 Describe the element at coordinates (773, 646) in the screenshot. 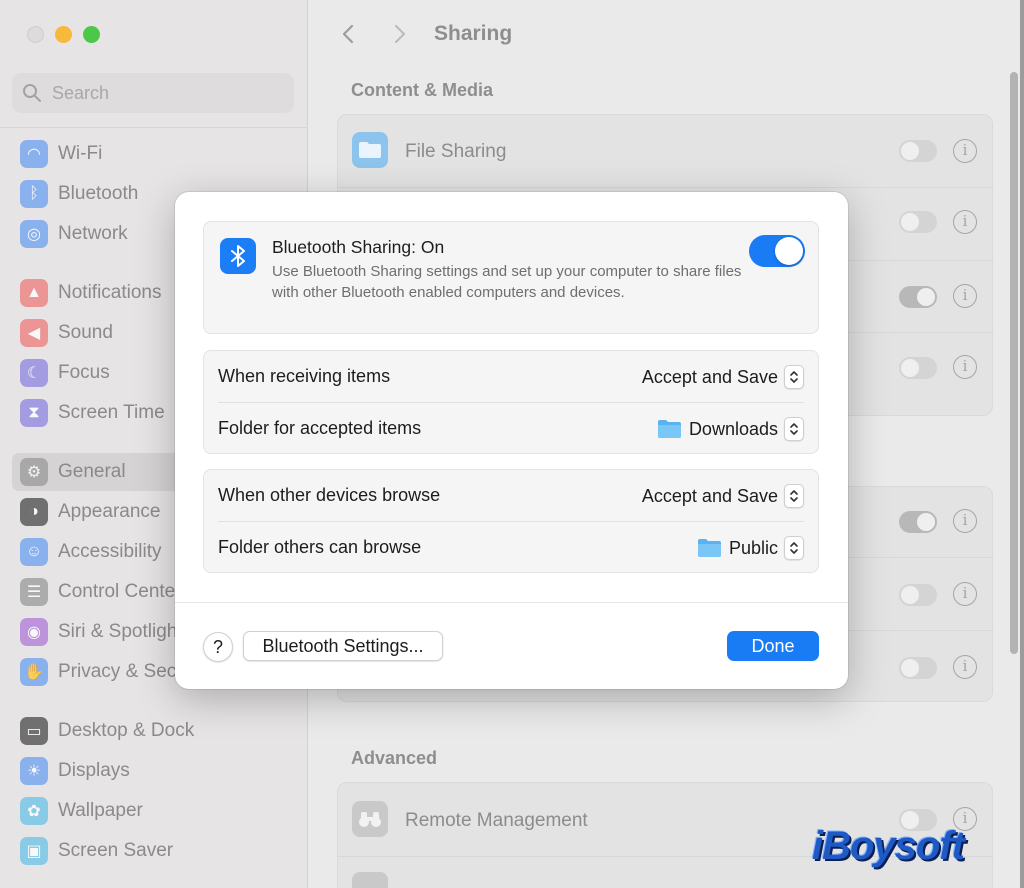

I see `done-button: Done` at that location.